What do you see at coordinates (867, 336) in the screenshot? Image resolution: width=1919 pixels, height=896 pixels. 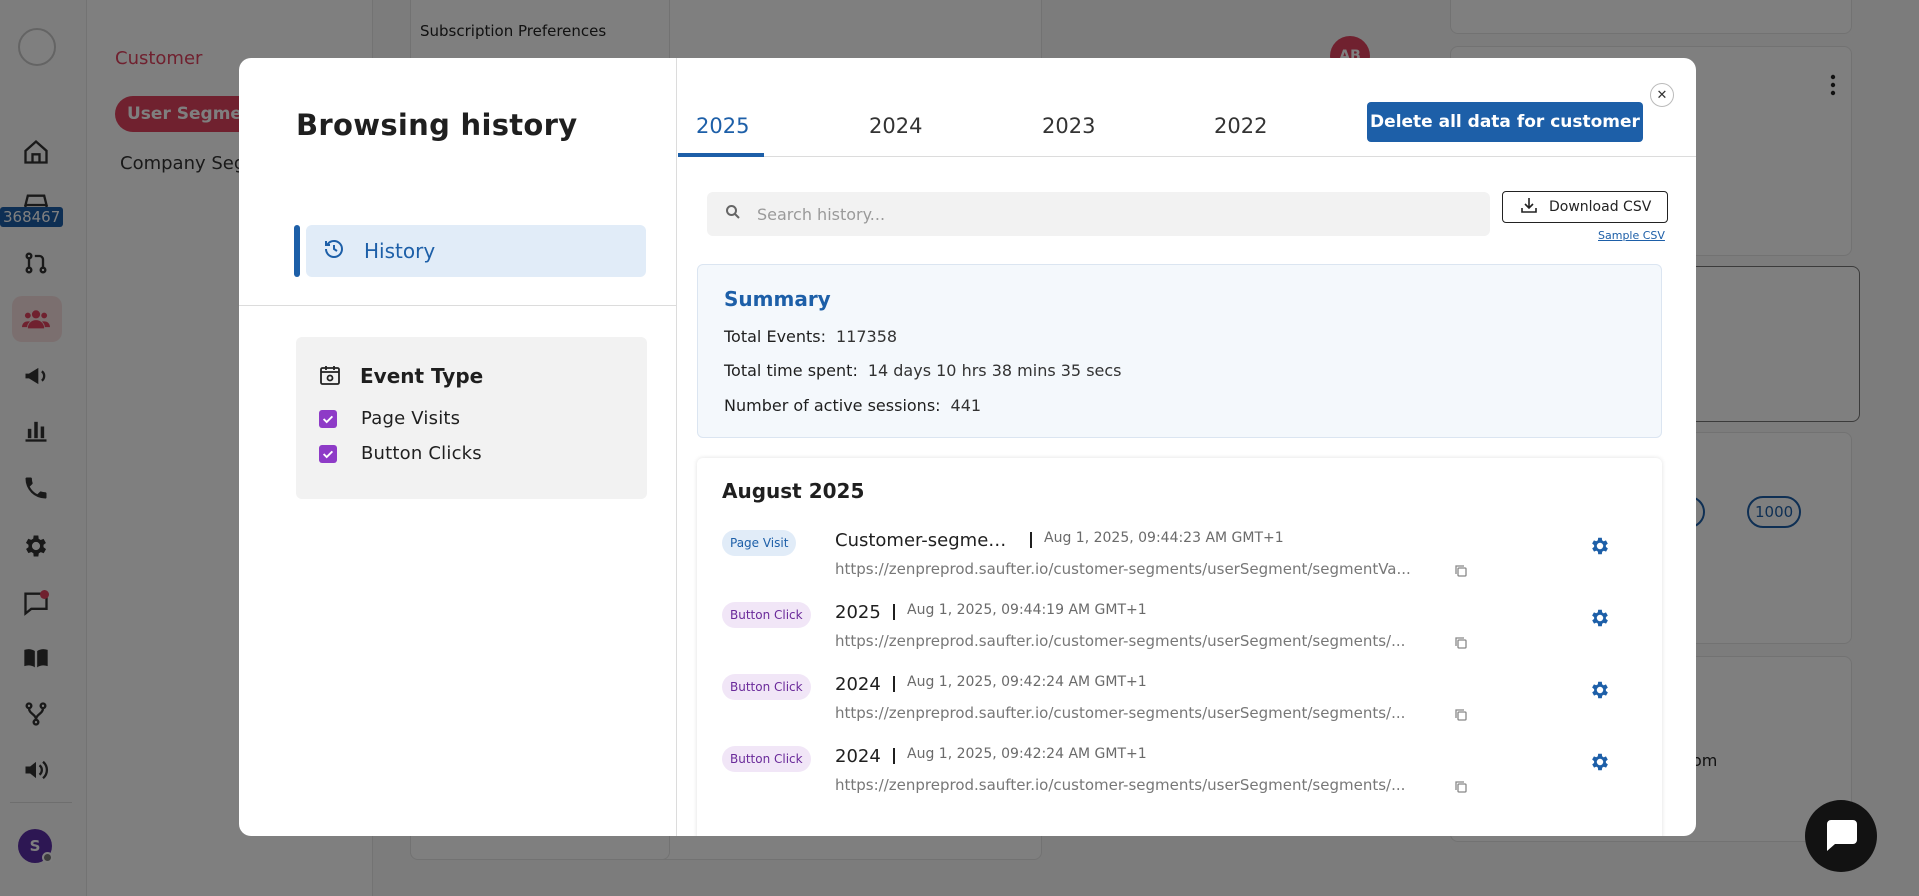 I see `total-events-value: 117358` at bounding box center [867, 336].